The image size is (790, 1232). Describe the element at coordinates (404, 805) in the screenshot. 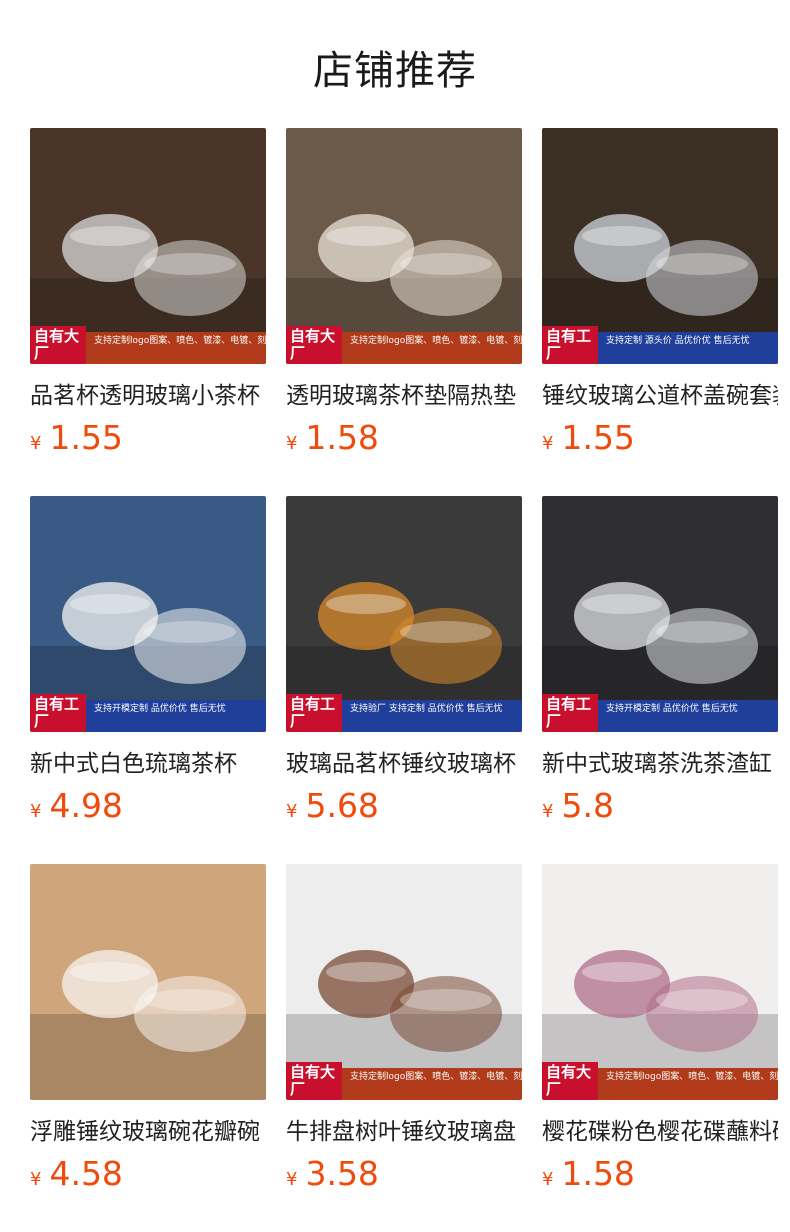

I see `product-price: ¥5.68` at that location.